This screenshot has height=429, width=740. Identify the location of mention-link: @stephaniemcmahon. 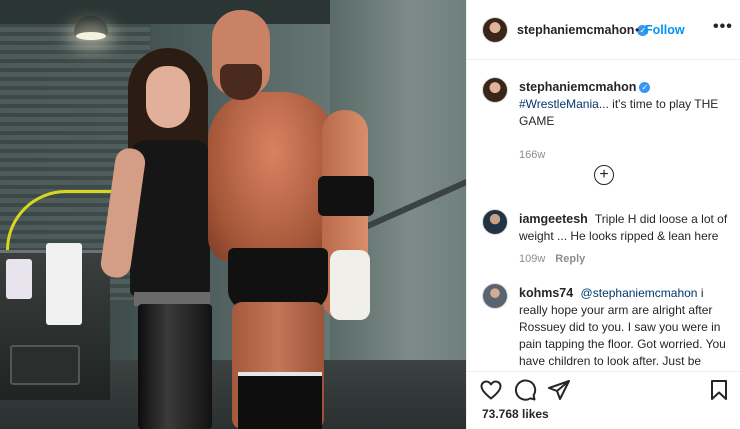
(639, 293).